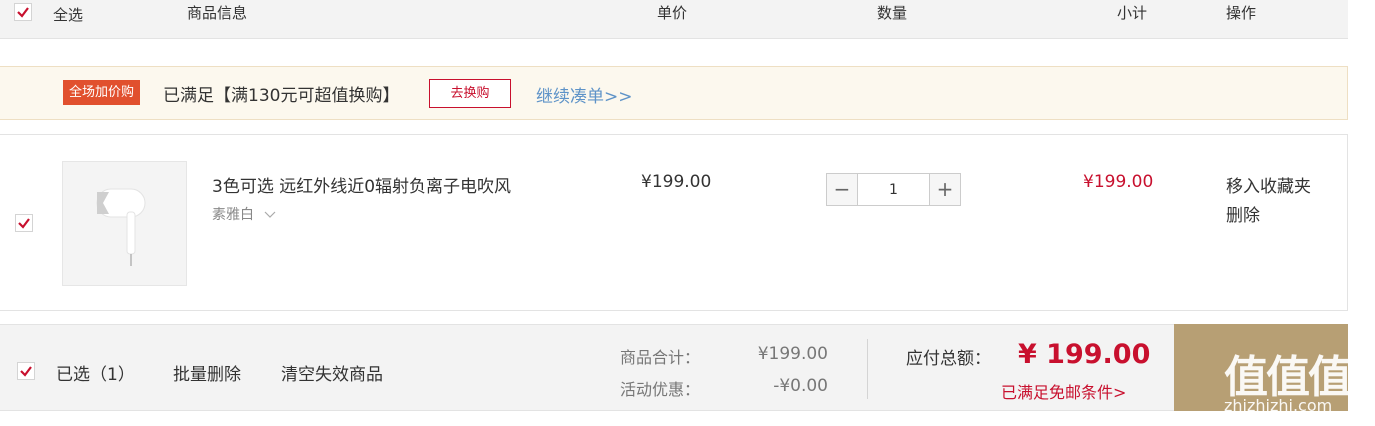  Describe the element at coordinates (842, 189) in the screenshot. I see `decrease-quantity-button: −` at that location.